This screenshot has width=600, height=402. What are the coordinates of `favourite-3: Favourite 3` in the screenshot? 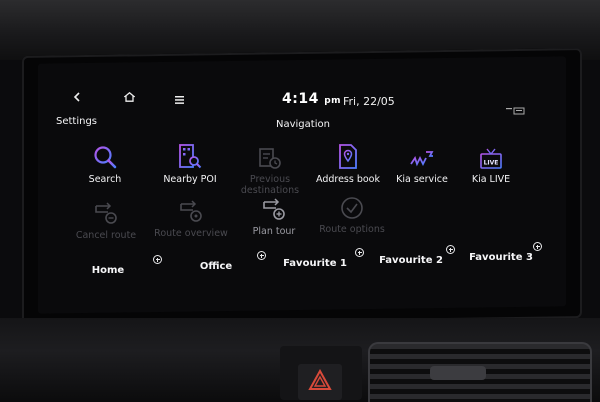 It's located at (501, 257).